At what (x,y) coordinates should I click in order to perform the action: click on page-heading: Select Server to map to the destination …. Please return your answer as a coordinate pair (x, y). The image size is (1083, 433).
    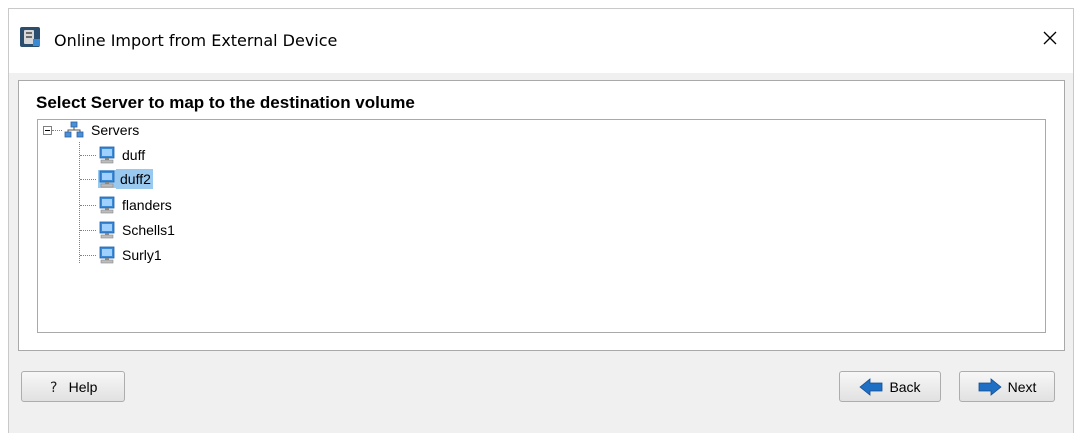
    Looking at the image, I should click on (225, 102).